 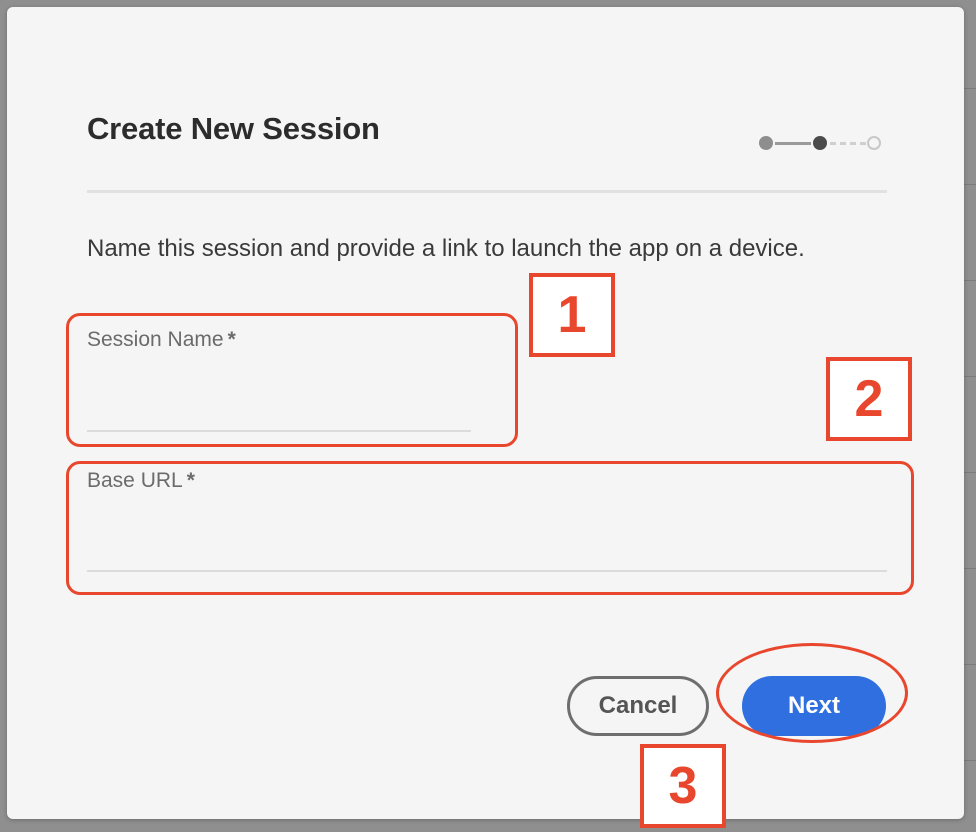 What do you see at coordinates (683, 786) in the screenshot?
I see `annotation-badge-3: 3` at bounding box center [683, 786].